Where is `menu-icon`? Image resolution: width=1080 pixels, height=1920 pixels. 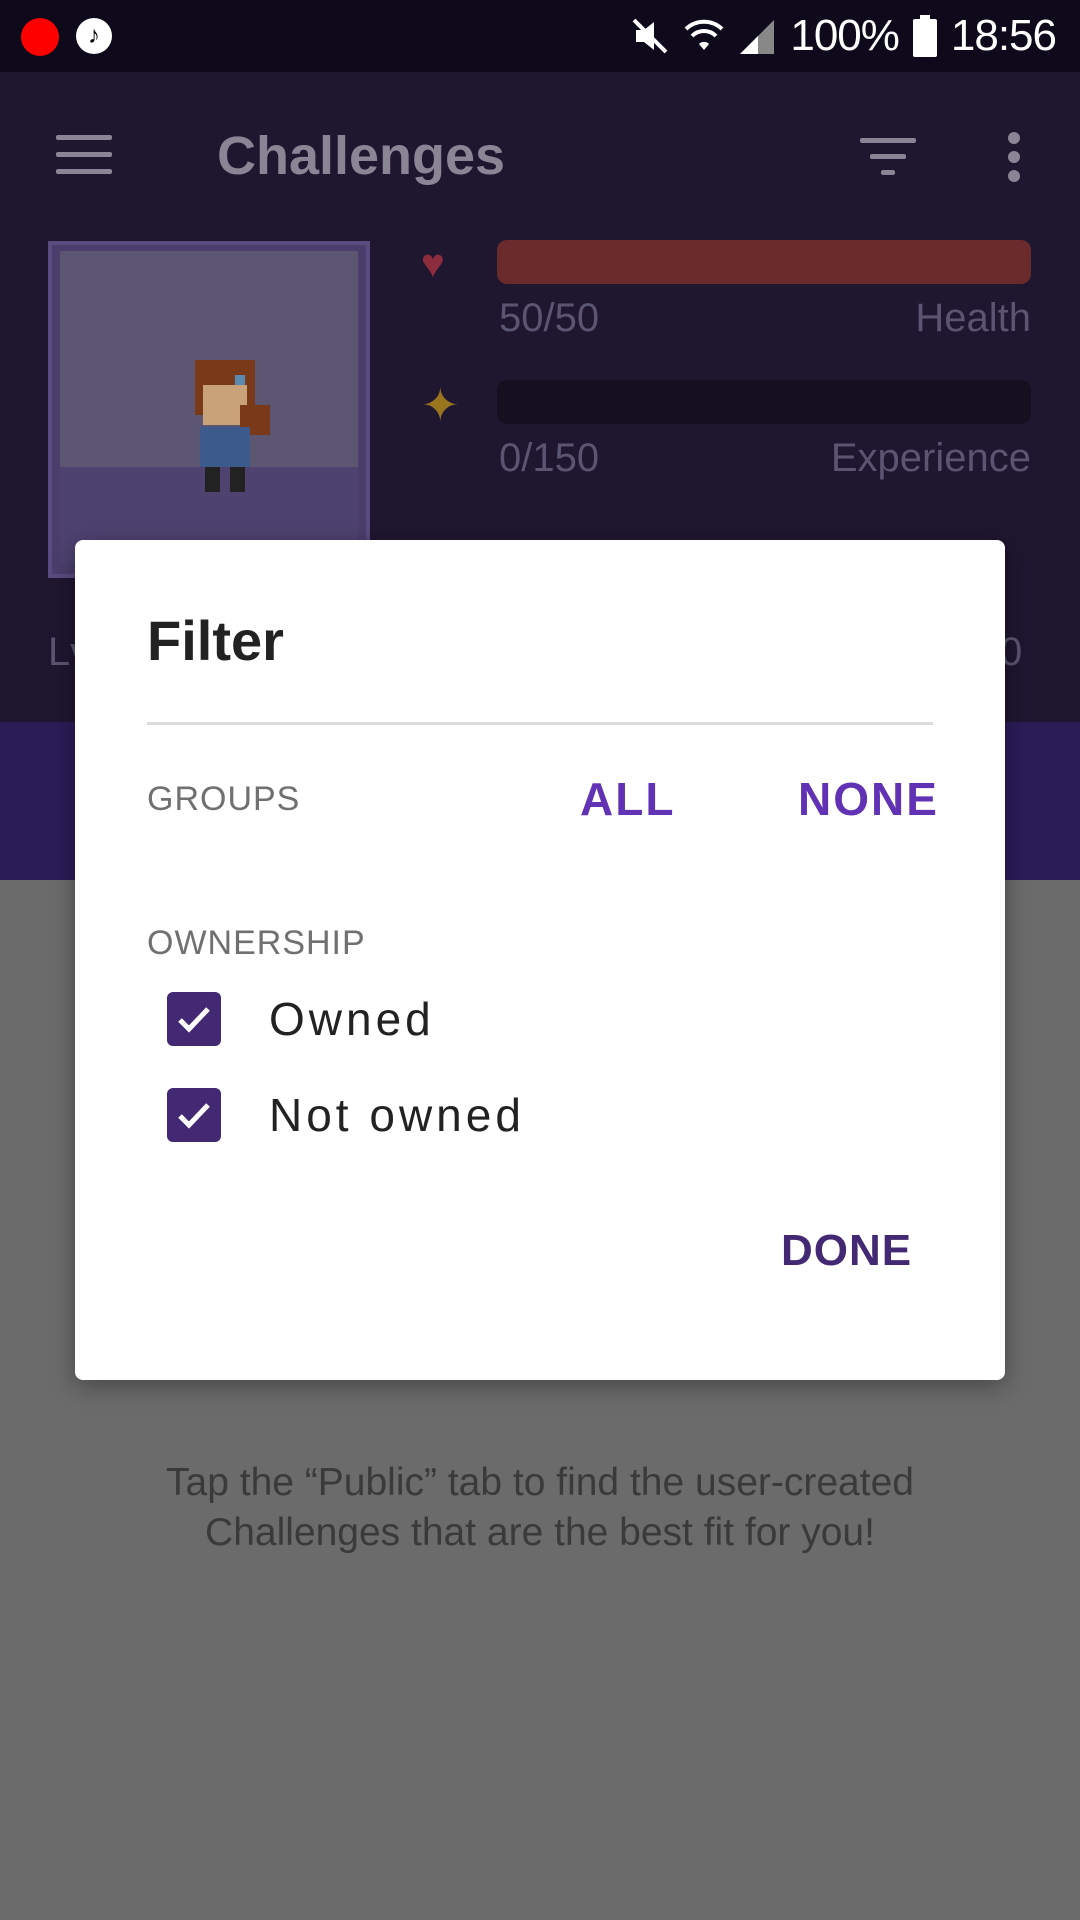 menu-icon is located at coordinates (84, 155).